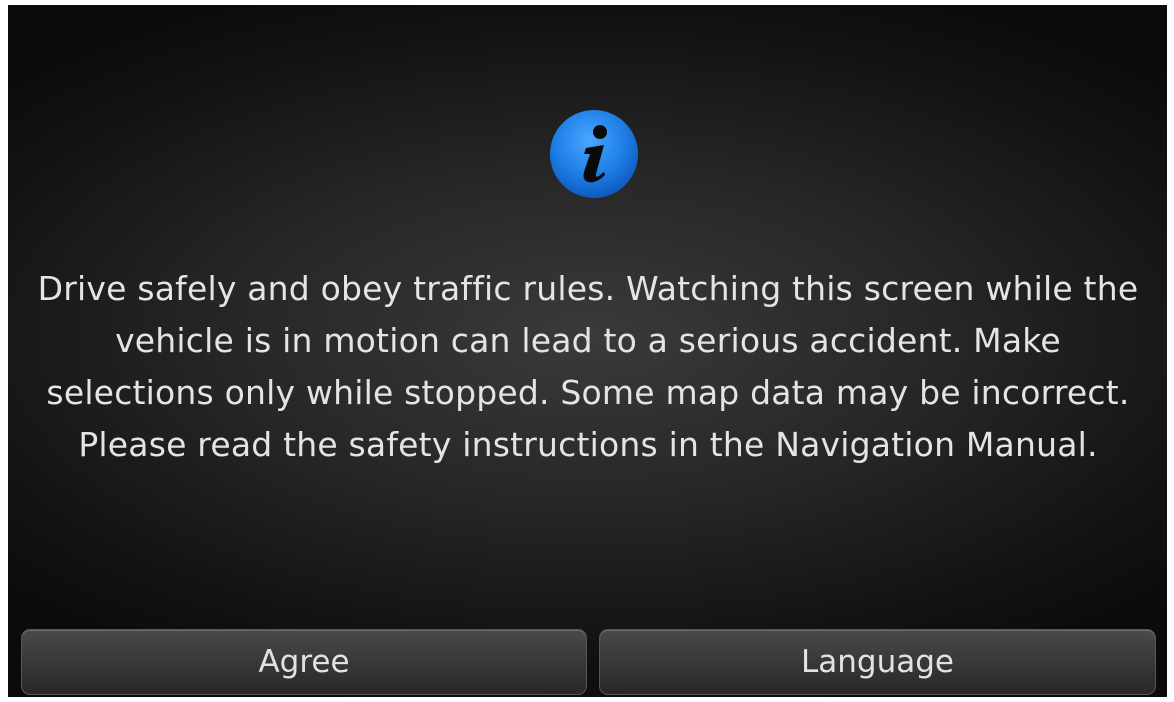 The image size is (1174, 702). Describe the element at coordinates (594, 154) in the screenshot. I see `info-icon` at that location.